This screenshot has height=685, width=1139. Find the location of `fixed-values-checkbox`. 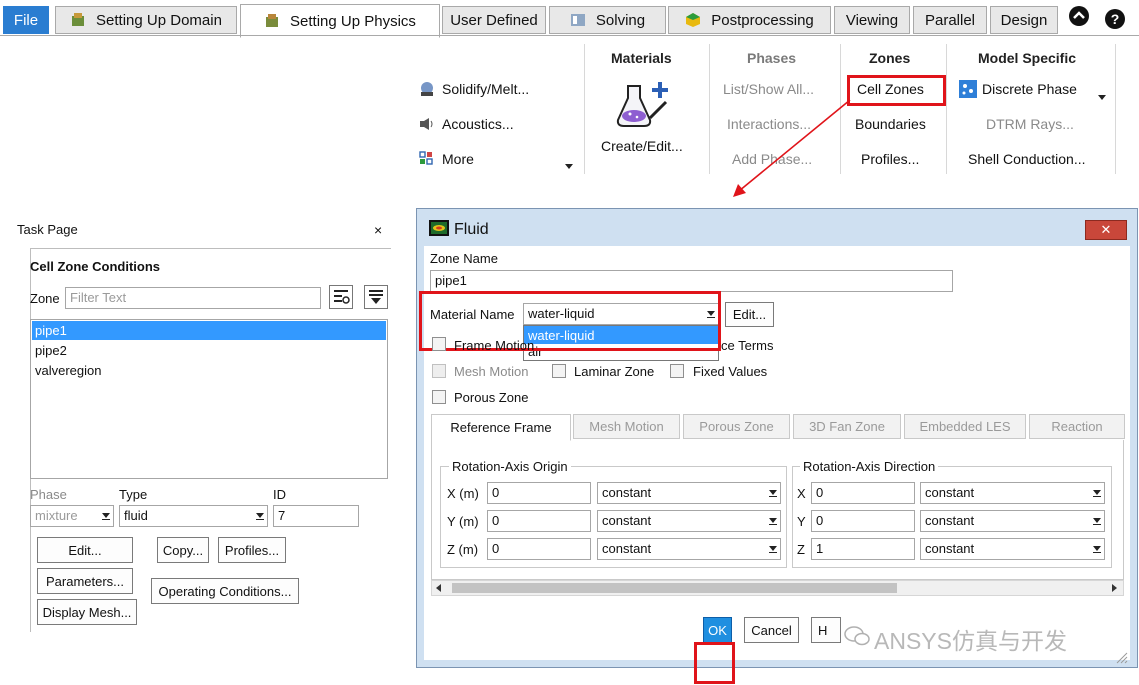

fixed-values-checkbox is located at coordinates (677, 371).